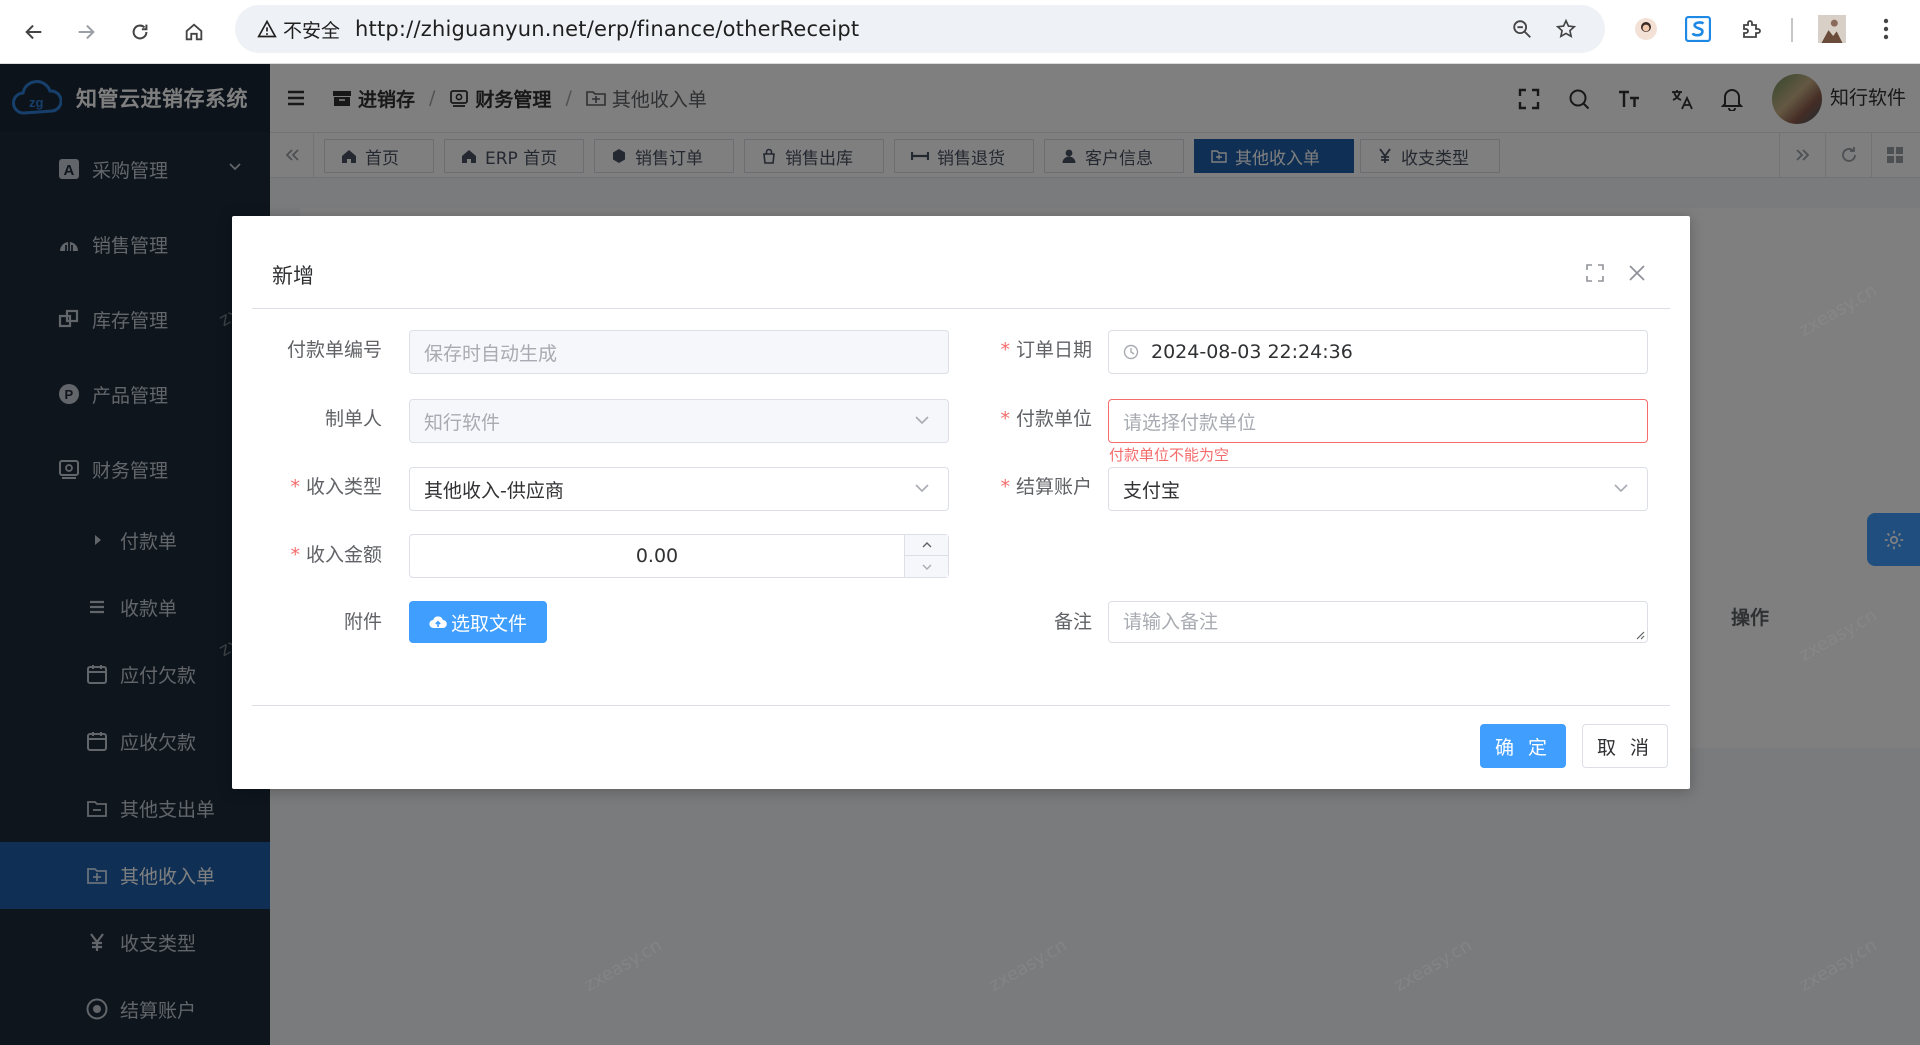  Describe the element at coordinates (1378, 489) in the screenshot. I see `account-select: 支付宝` at that location.